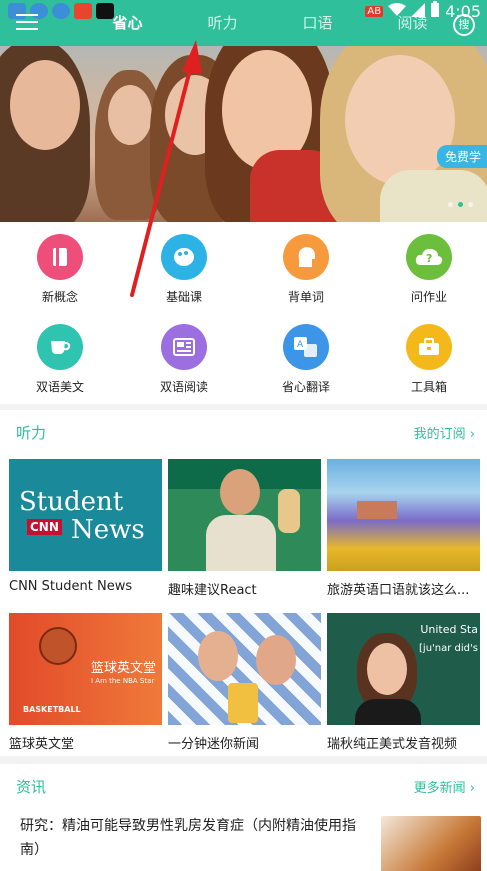 The height and width of the screenshot is (871, 487). What do you see at coordinates (58, 646) in the screenshot?
I see `basketball-icon` at bounding box center [58, 646].